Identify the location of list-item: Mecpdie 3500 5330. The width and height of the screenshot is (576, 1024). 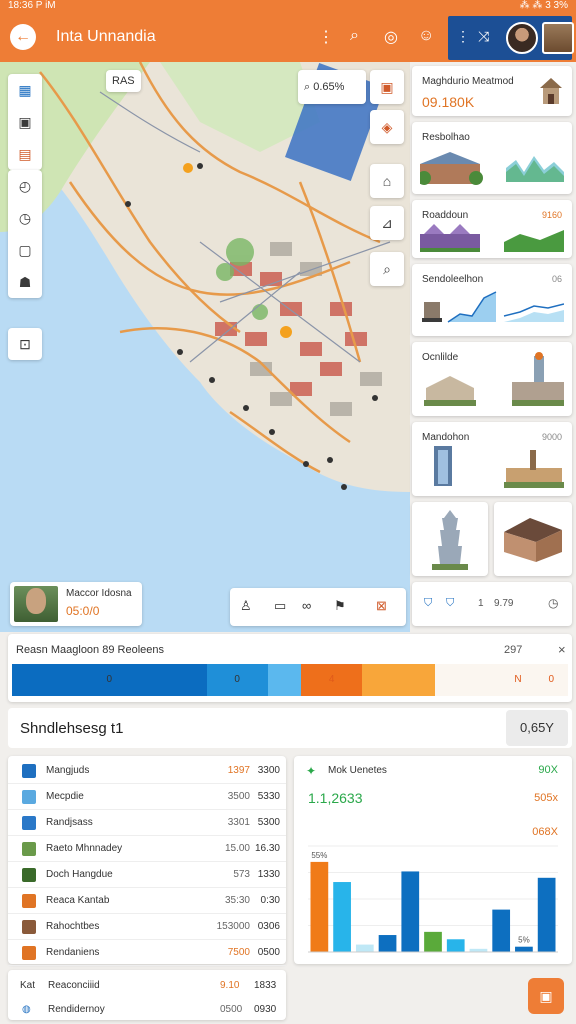
(147, 797).